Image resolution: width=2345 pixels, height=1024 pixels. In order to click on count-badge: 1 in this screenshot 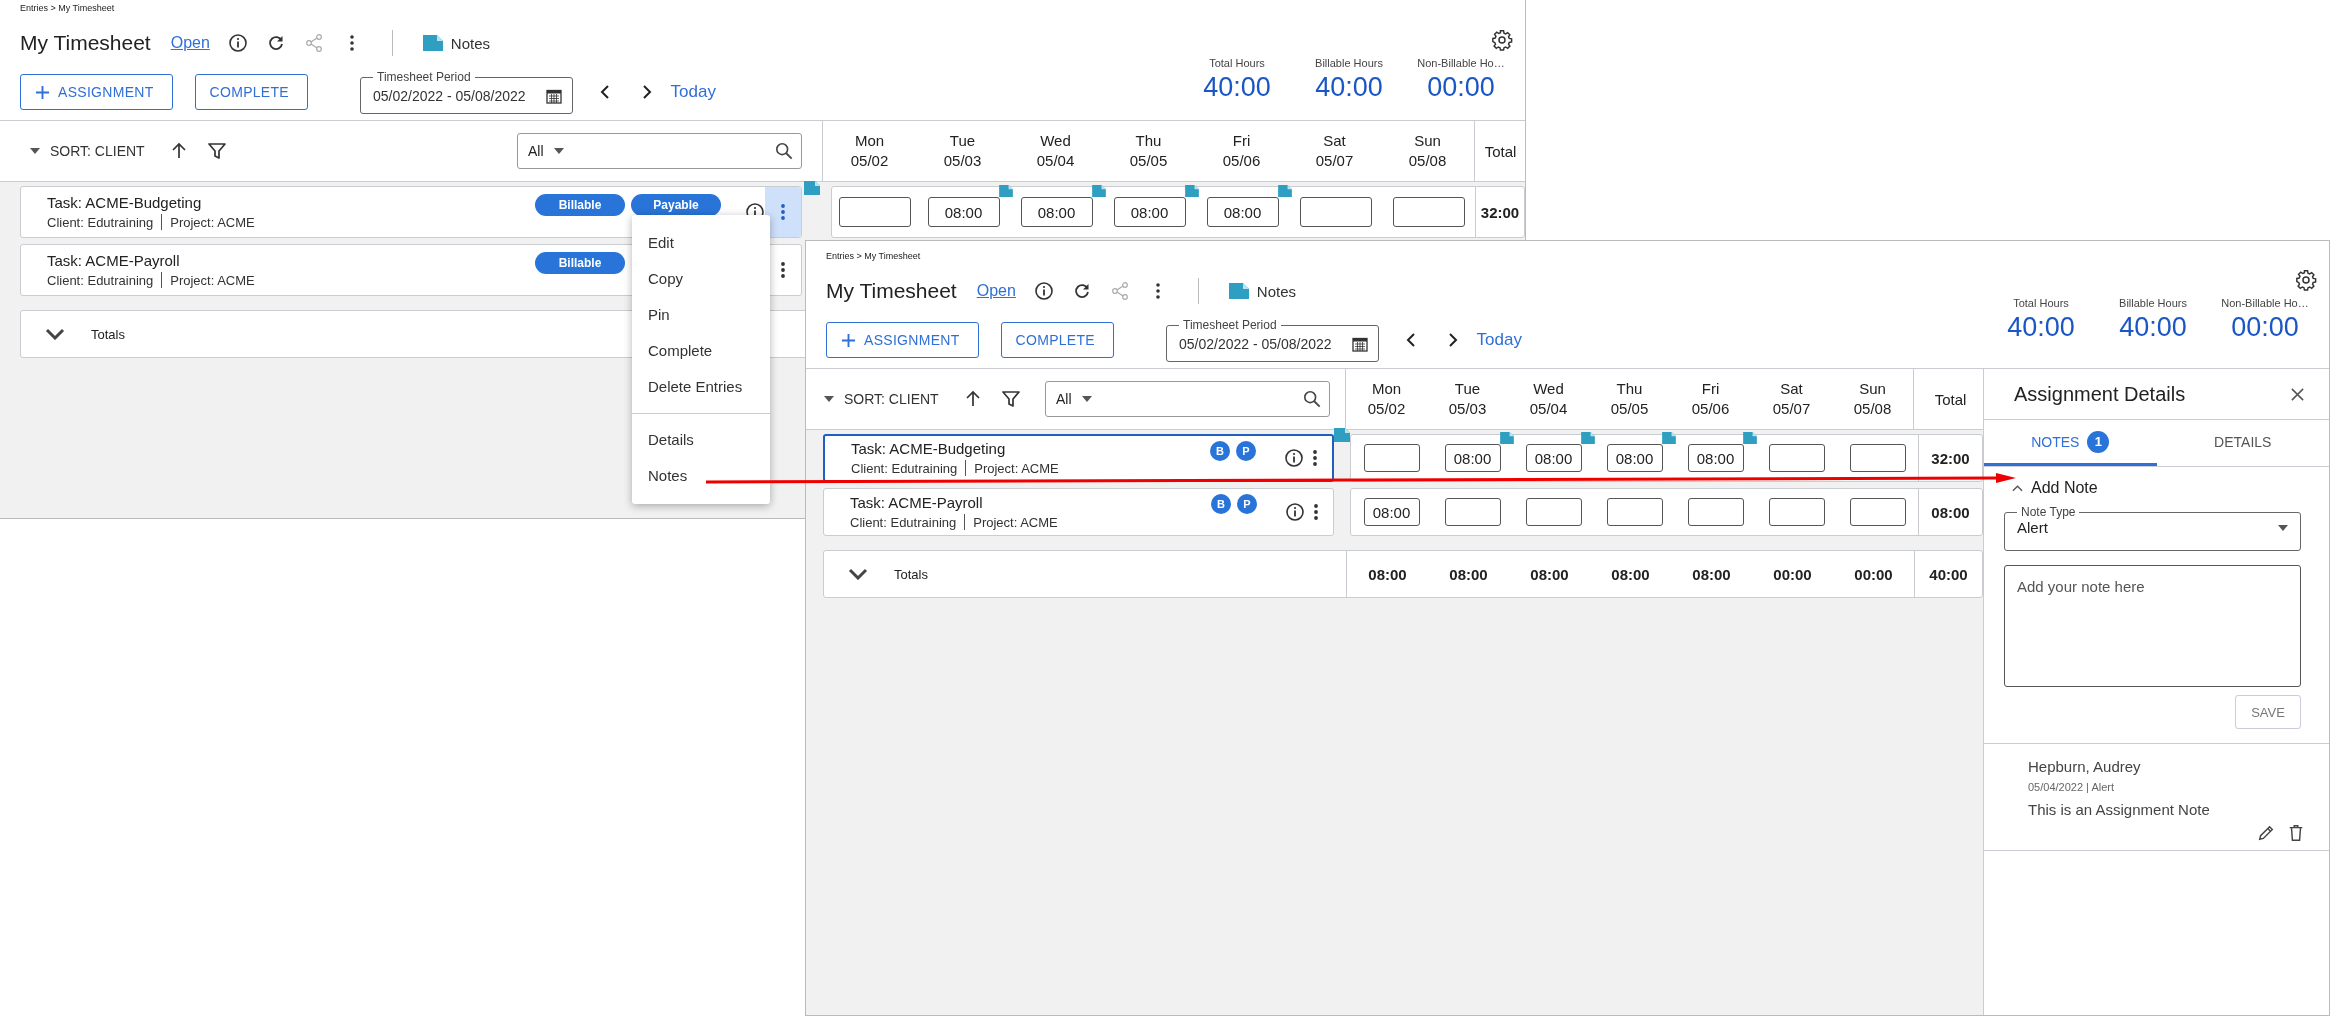, I will do `click(2098, 441)`.